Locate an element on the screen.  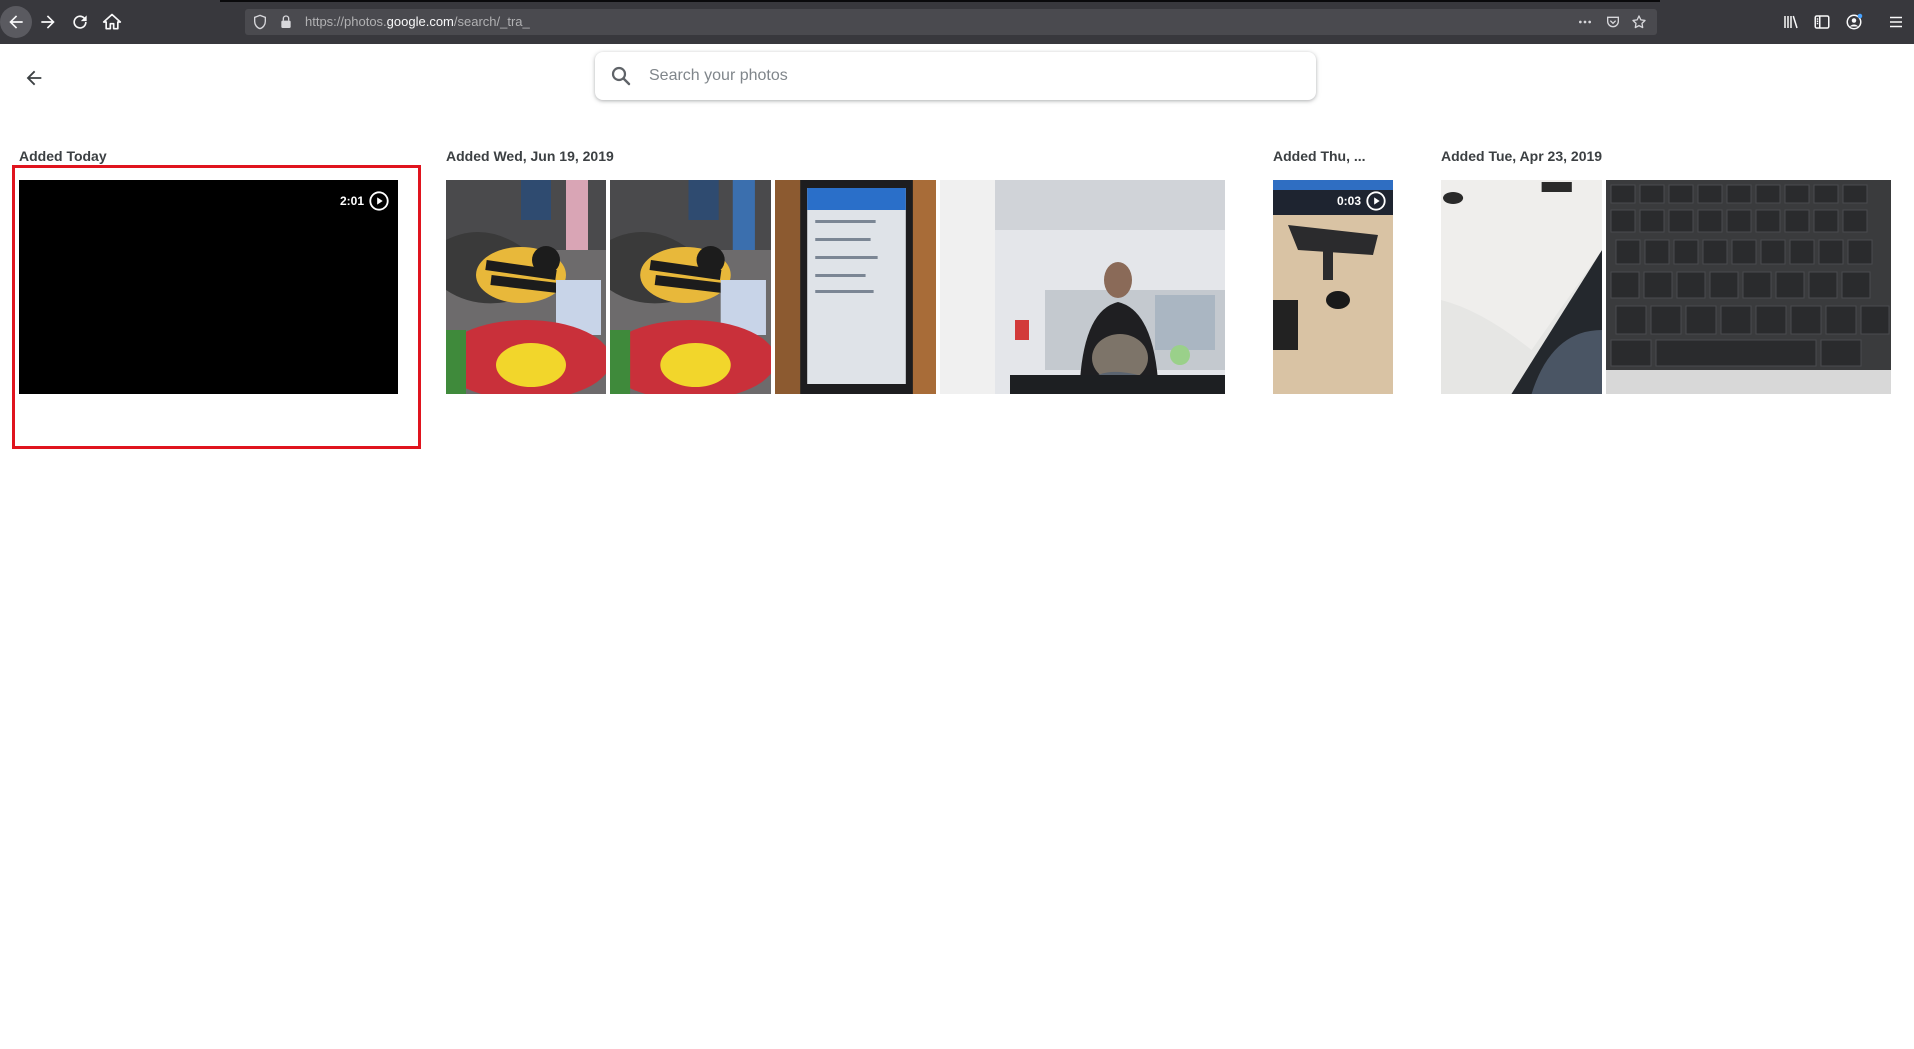
video-duration-badge: 0:03 is located at coordinates (1362, 201).